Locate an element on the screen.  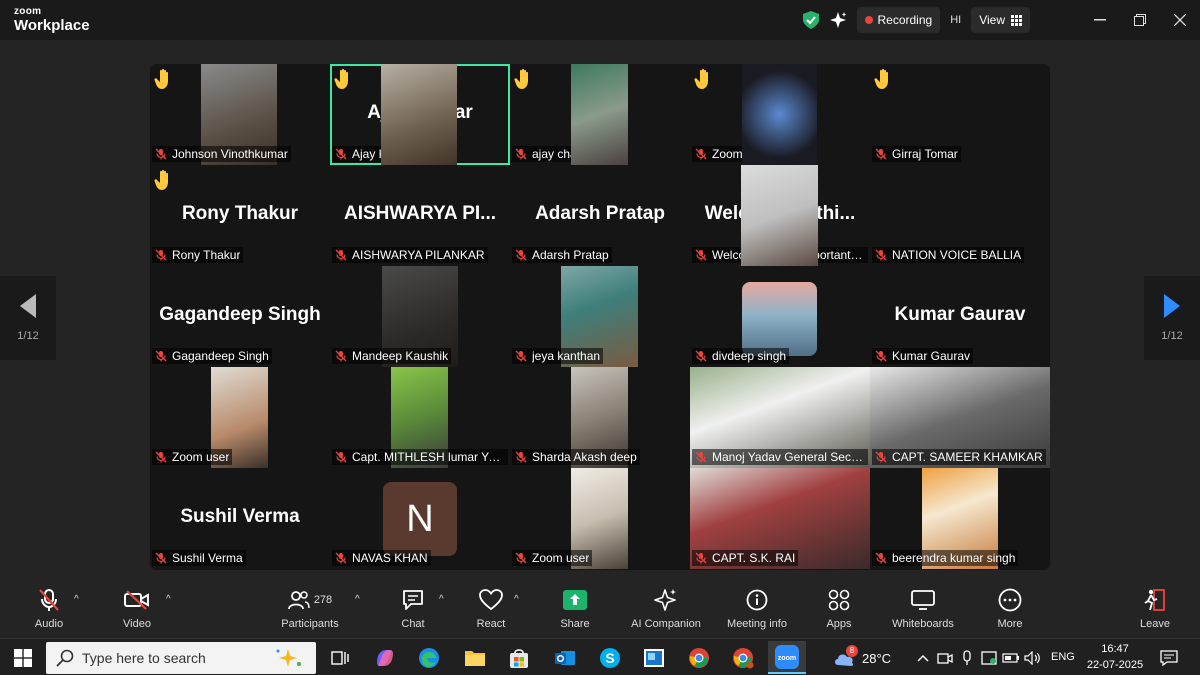
apps-button: Apps is located at coordinates (839, 608).